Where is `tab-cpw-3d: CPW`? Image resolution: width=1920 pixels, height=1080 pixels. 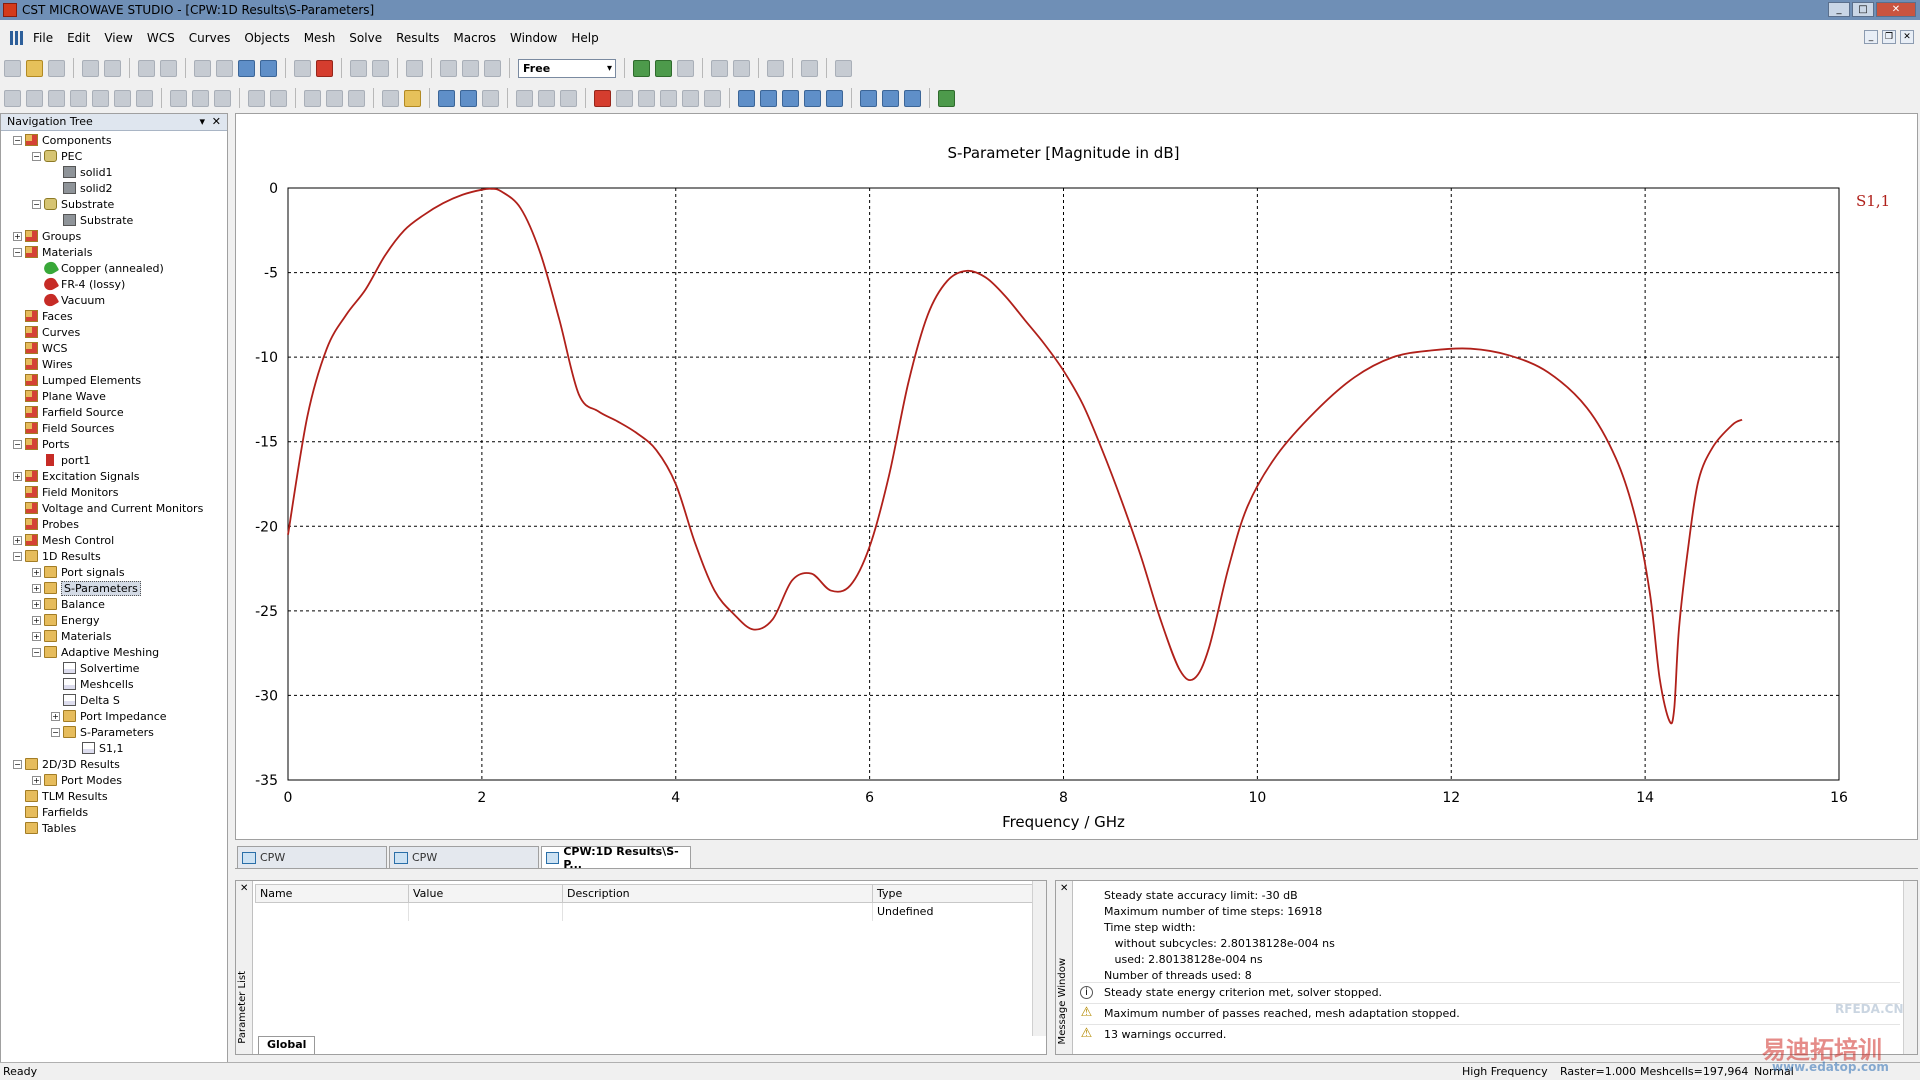
tab-cpw-3d: CPW is located at coordinates (312, 857).